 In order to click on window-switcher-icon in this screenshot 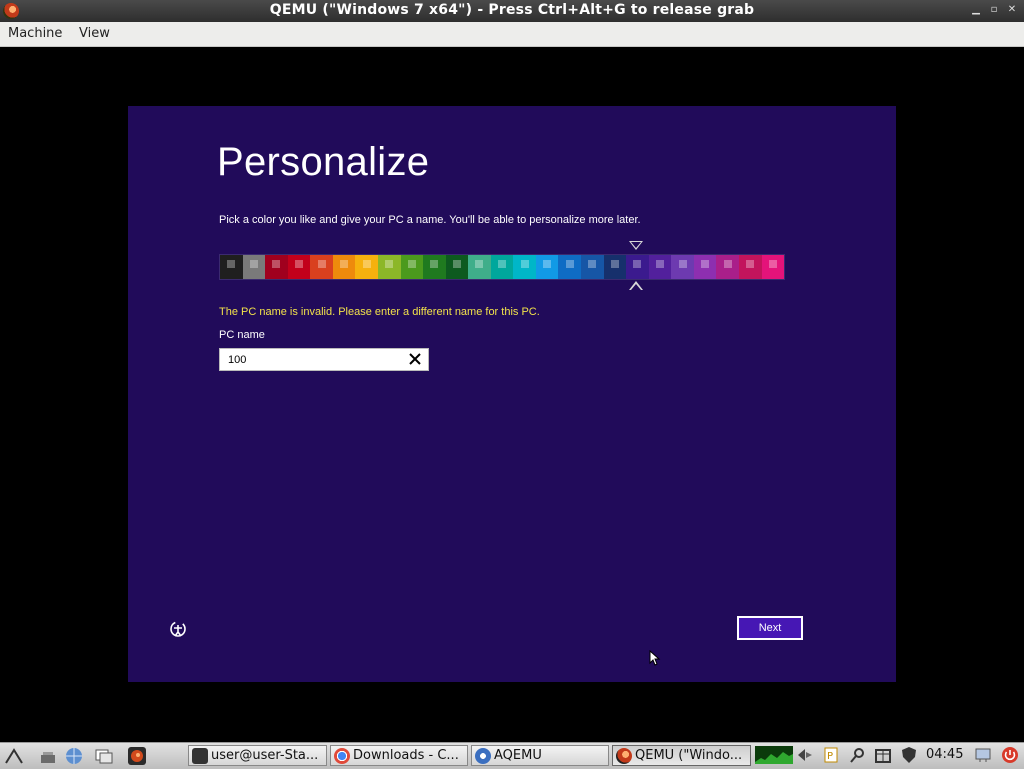, I will do `click(104, 756)`.